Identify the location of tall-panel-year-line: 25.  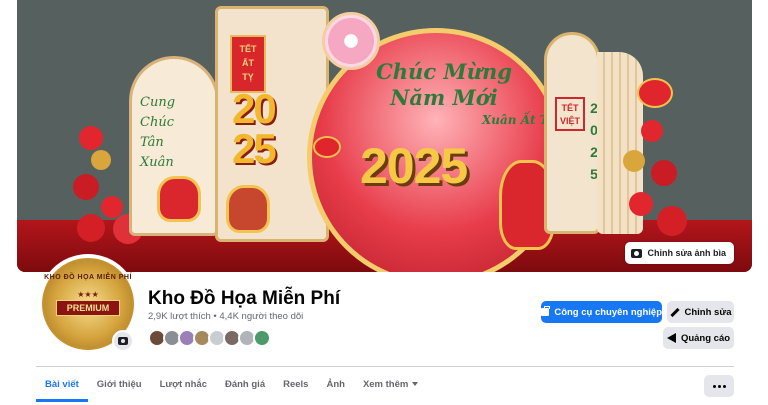
(254, 148).